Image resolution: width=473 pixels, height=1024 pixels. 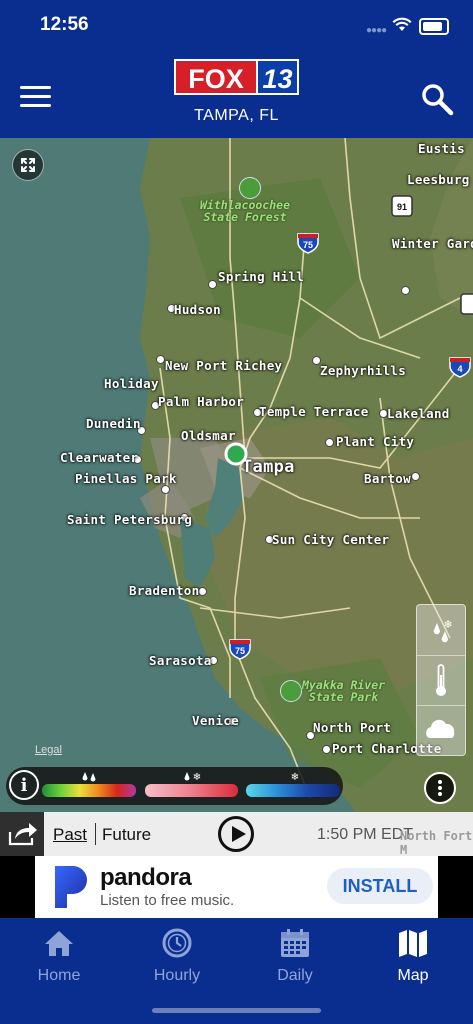 What do you see at coordinates (146, 877) in the screenshot?
I see `ad-brand: pandora` at bounding box center [146, 877].